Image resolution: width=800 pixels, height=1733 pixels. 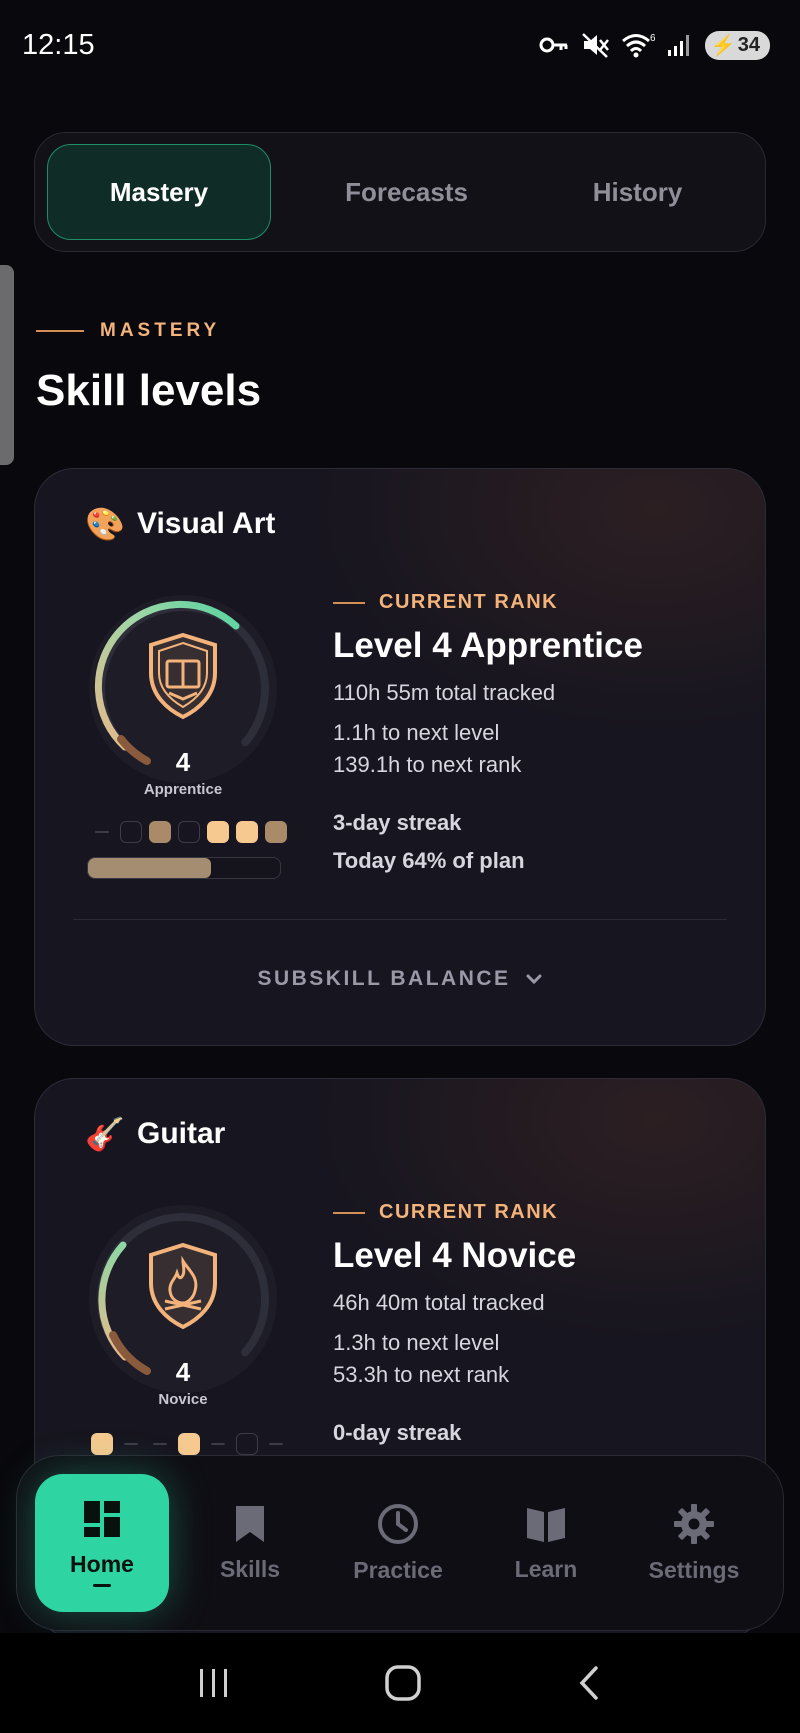 I want to click on rank-name: Apprentice, so click(x=183, y=789).